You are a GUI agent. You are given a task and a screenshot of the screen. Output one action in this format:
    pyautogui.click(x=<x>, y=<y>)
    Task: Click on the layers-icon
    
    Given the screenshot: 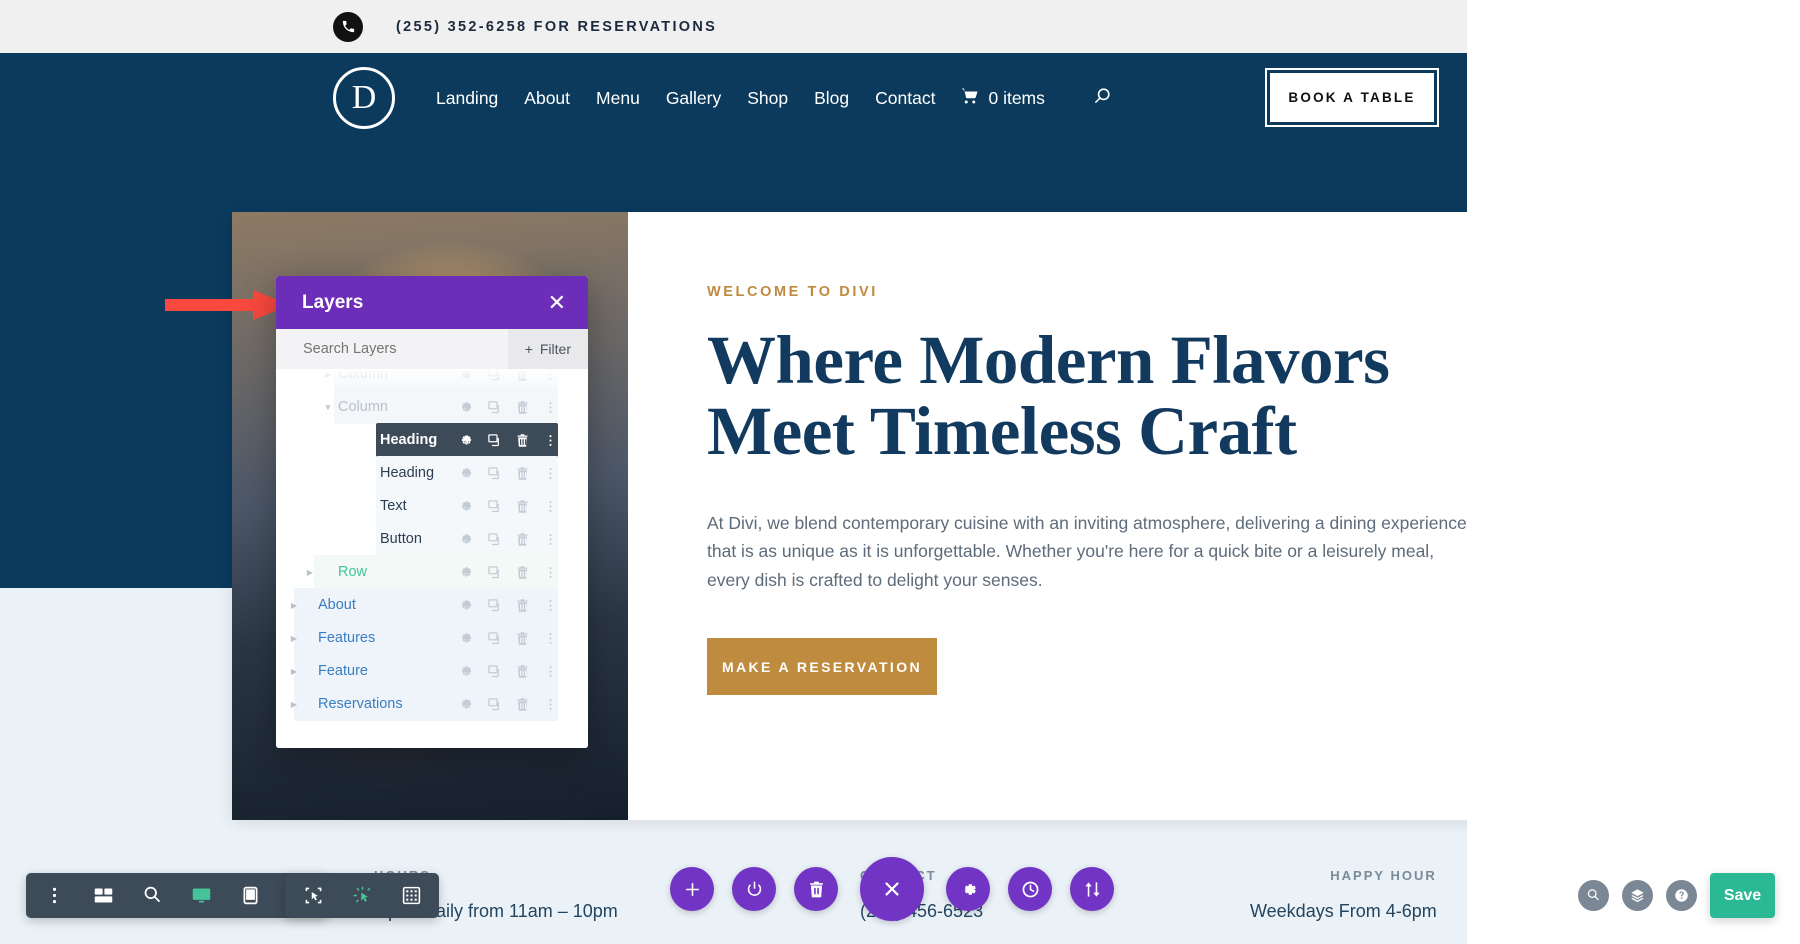 What is the action you would take?
    pyautogui.click(x=1637, y=895)
    